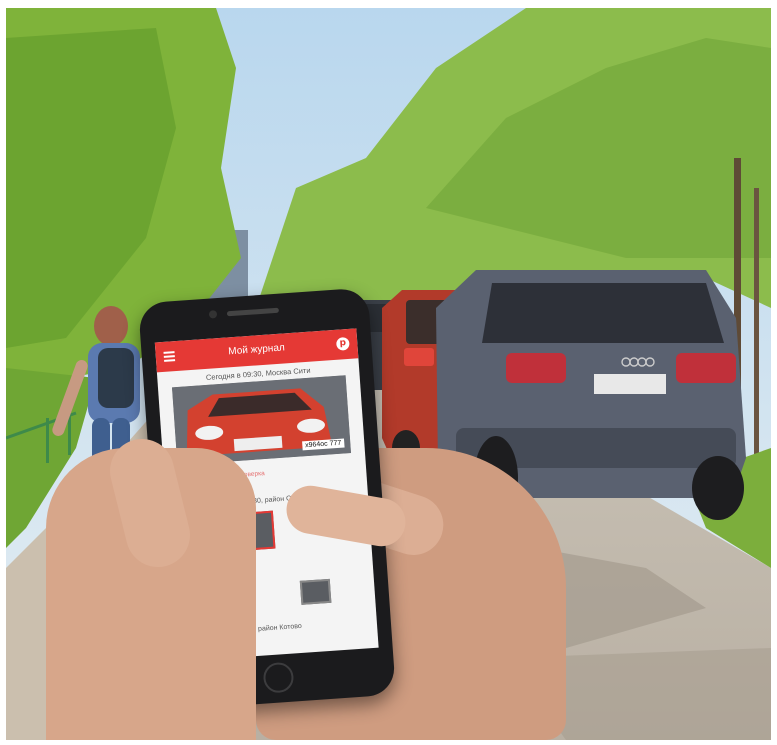 This screenshot has width=777, height=745. What do you see at coordinates (213, 314) in the screenshot?
I see `front-camera` at bounding box center [213, 314].